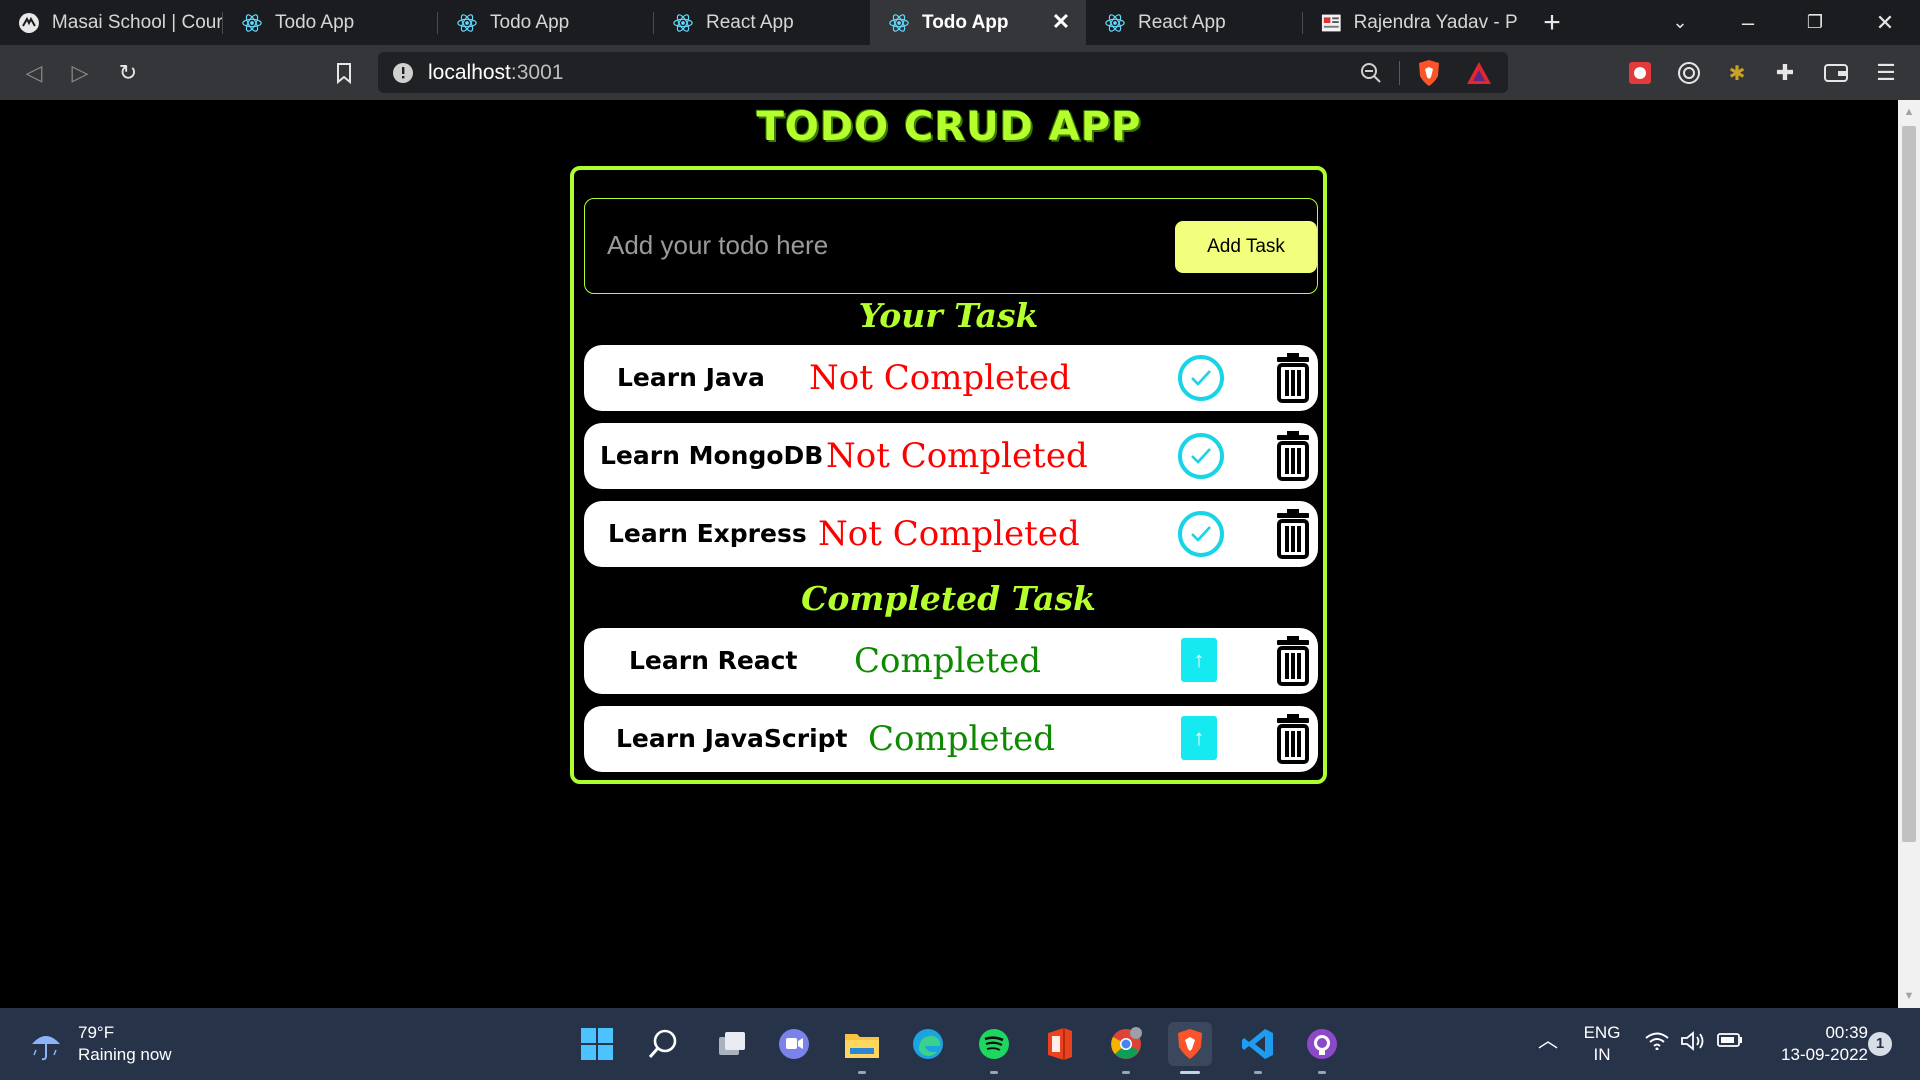 Image resolution: width=1920 pixels, height=1080 pixels. I want to click on weather-temp: 79°F, so click(96, 1032).